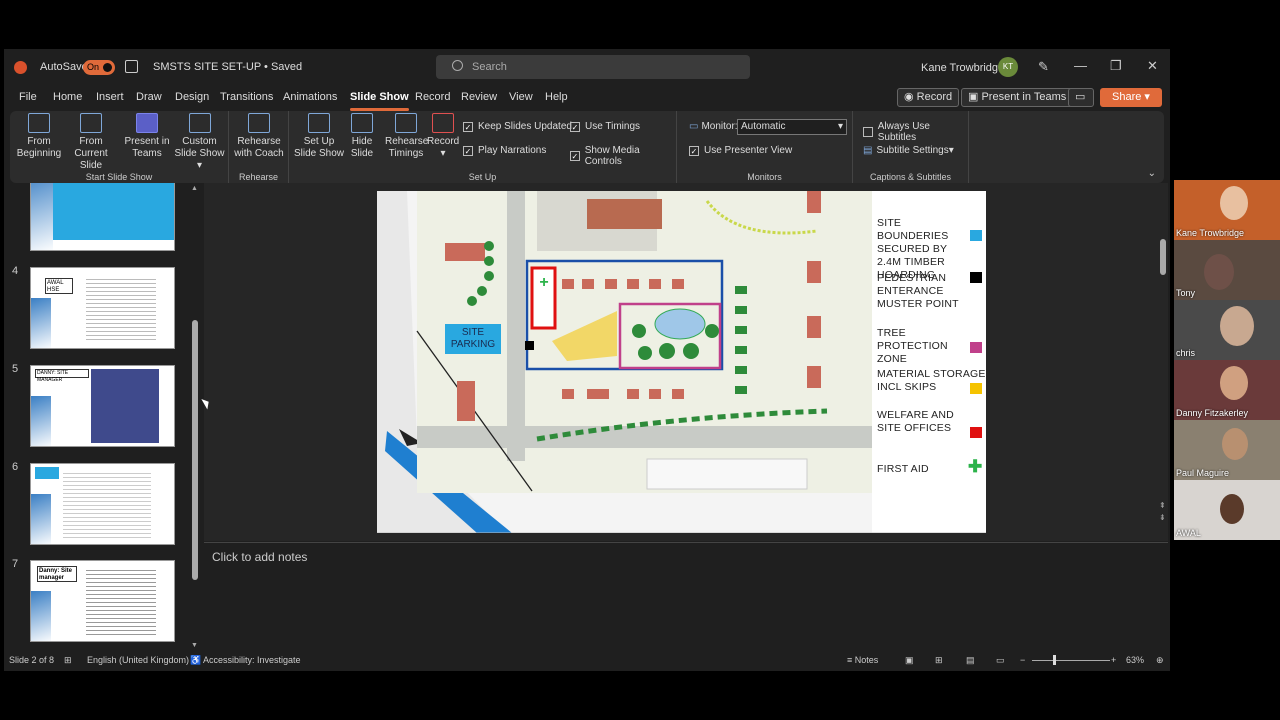 This screenshot has width=1280, height=720. What do you see at coordinates (110, 97) in the screenshot?
I see `tab-insert: Insert` at bounding box center [110, 97].